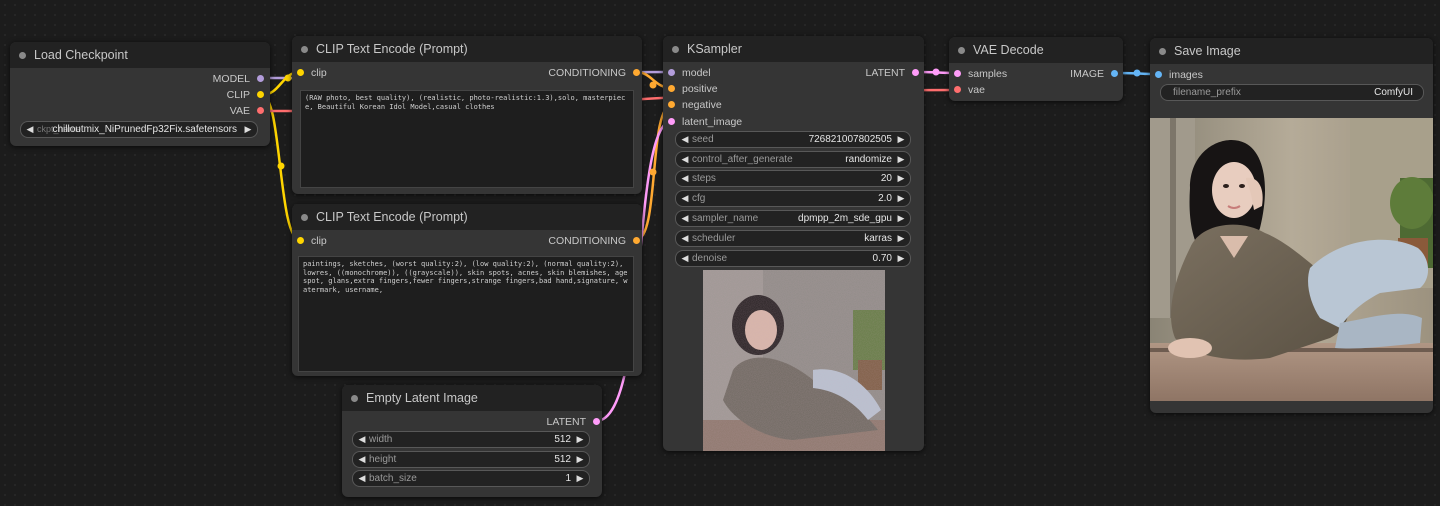 The image size is (1440, 506). Describe the element at coordinates (471, 478) in the screenshot. I see `batch-size-widget: ◀ batch_size 1 ▶` at that location.